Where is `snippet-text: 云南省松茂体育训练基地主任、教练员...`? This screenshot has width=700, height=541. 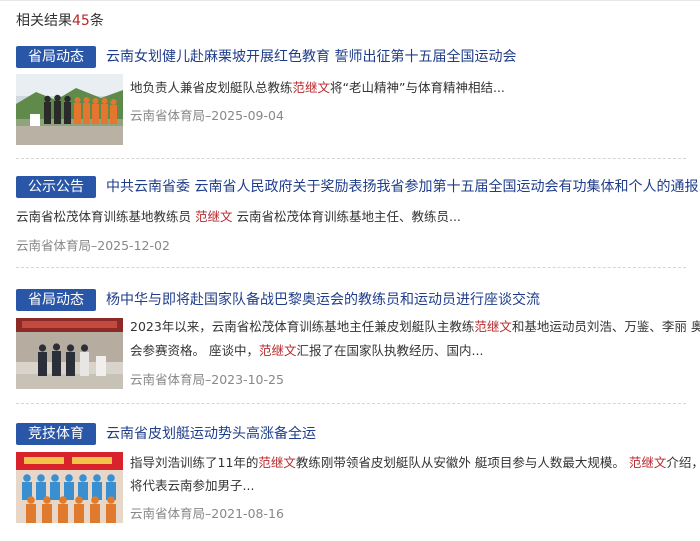
snippet-text: 云南省松茂体育训练基地主任、教练员... is located at coordinates (346, 216).